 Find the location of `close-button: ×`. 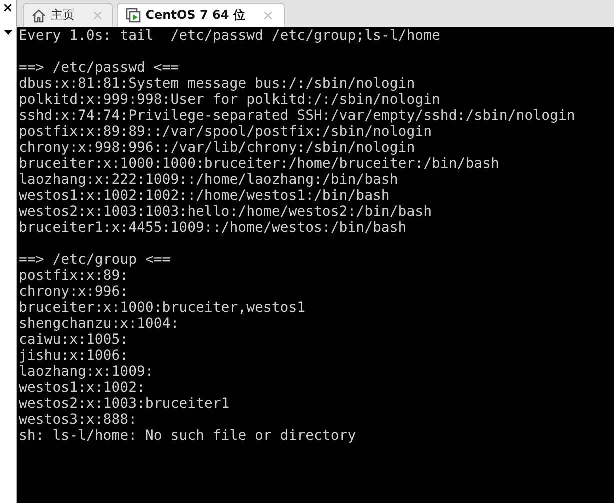

close-button: × is located at coordinates (8, 9).